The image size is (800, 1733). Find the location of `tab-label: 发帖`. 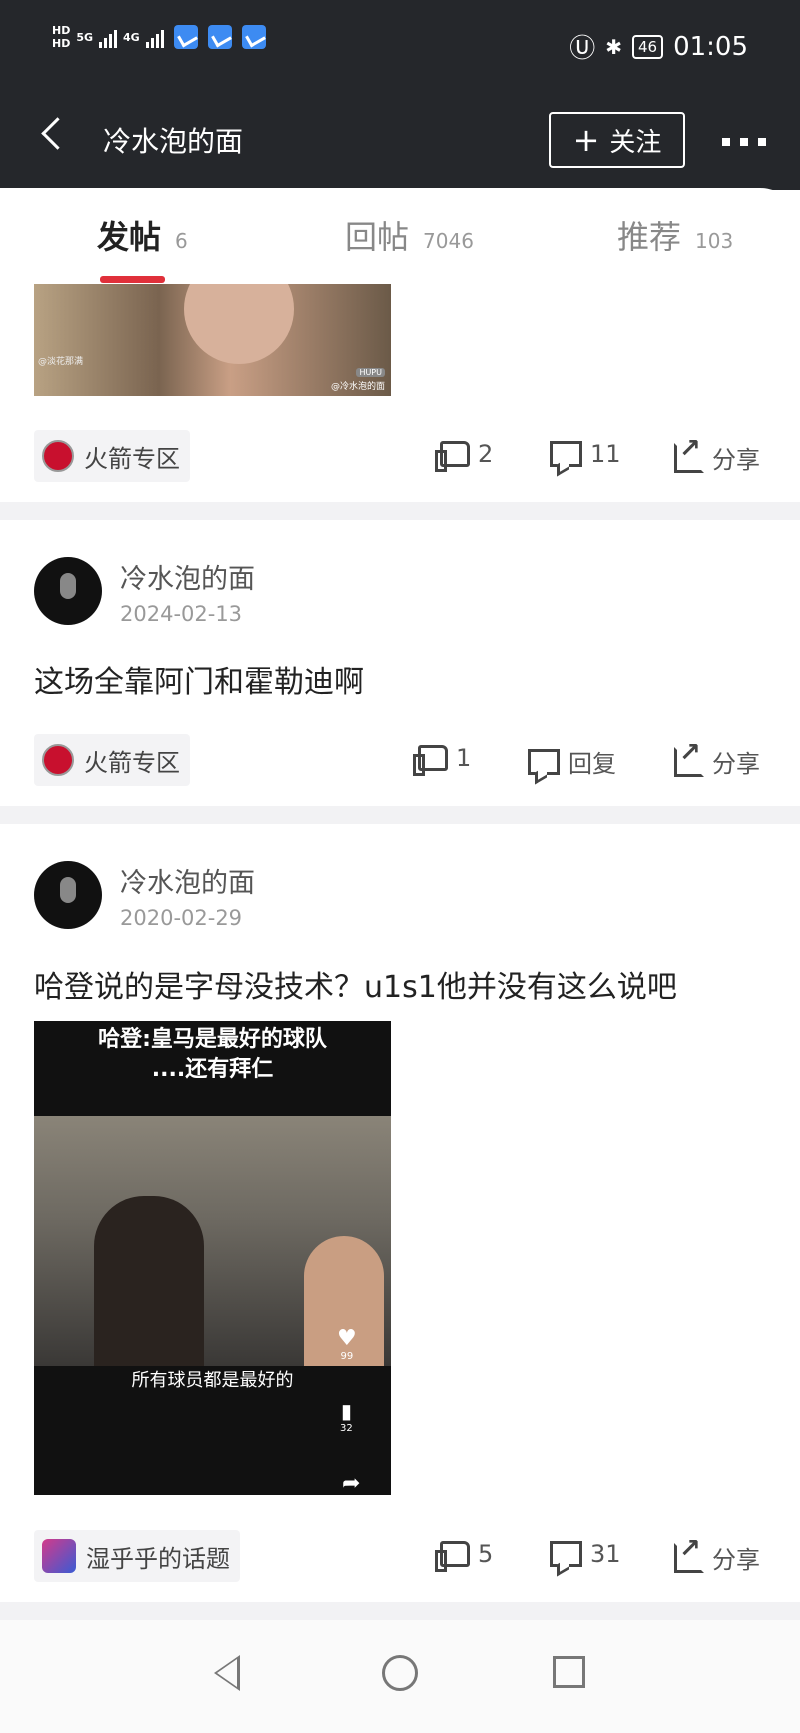

tab-label: 发帖 is located at coordinates (129, 237).